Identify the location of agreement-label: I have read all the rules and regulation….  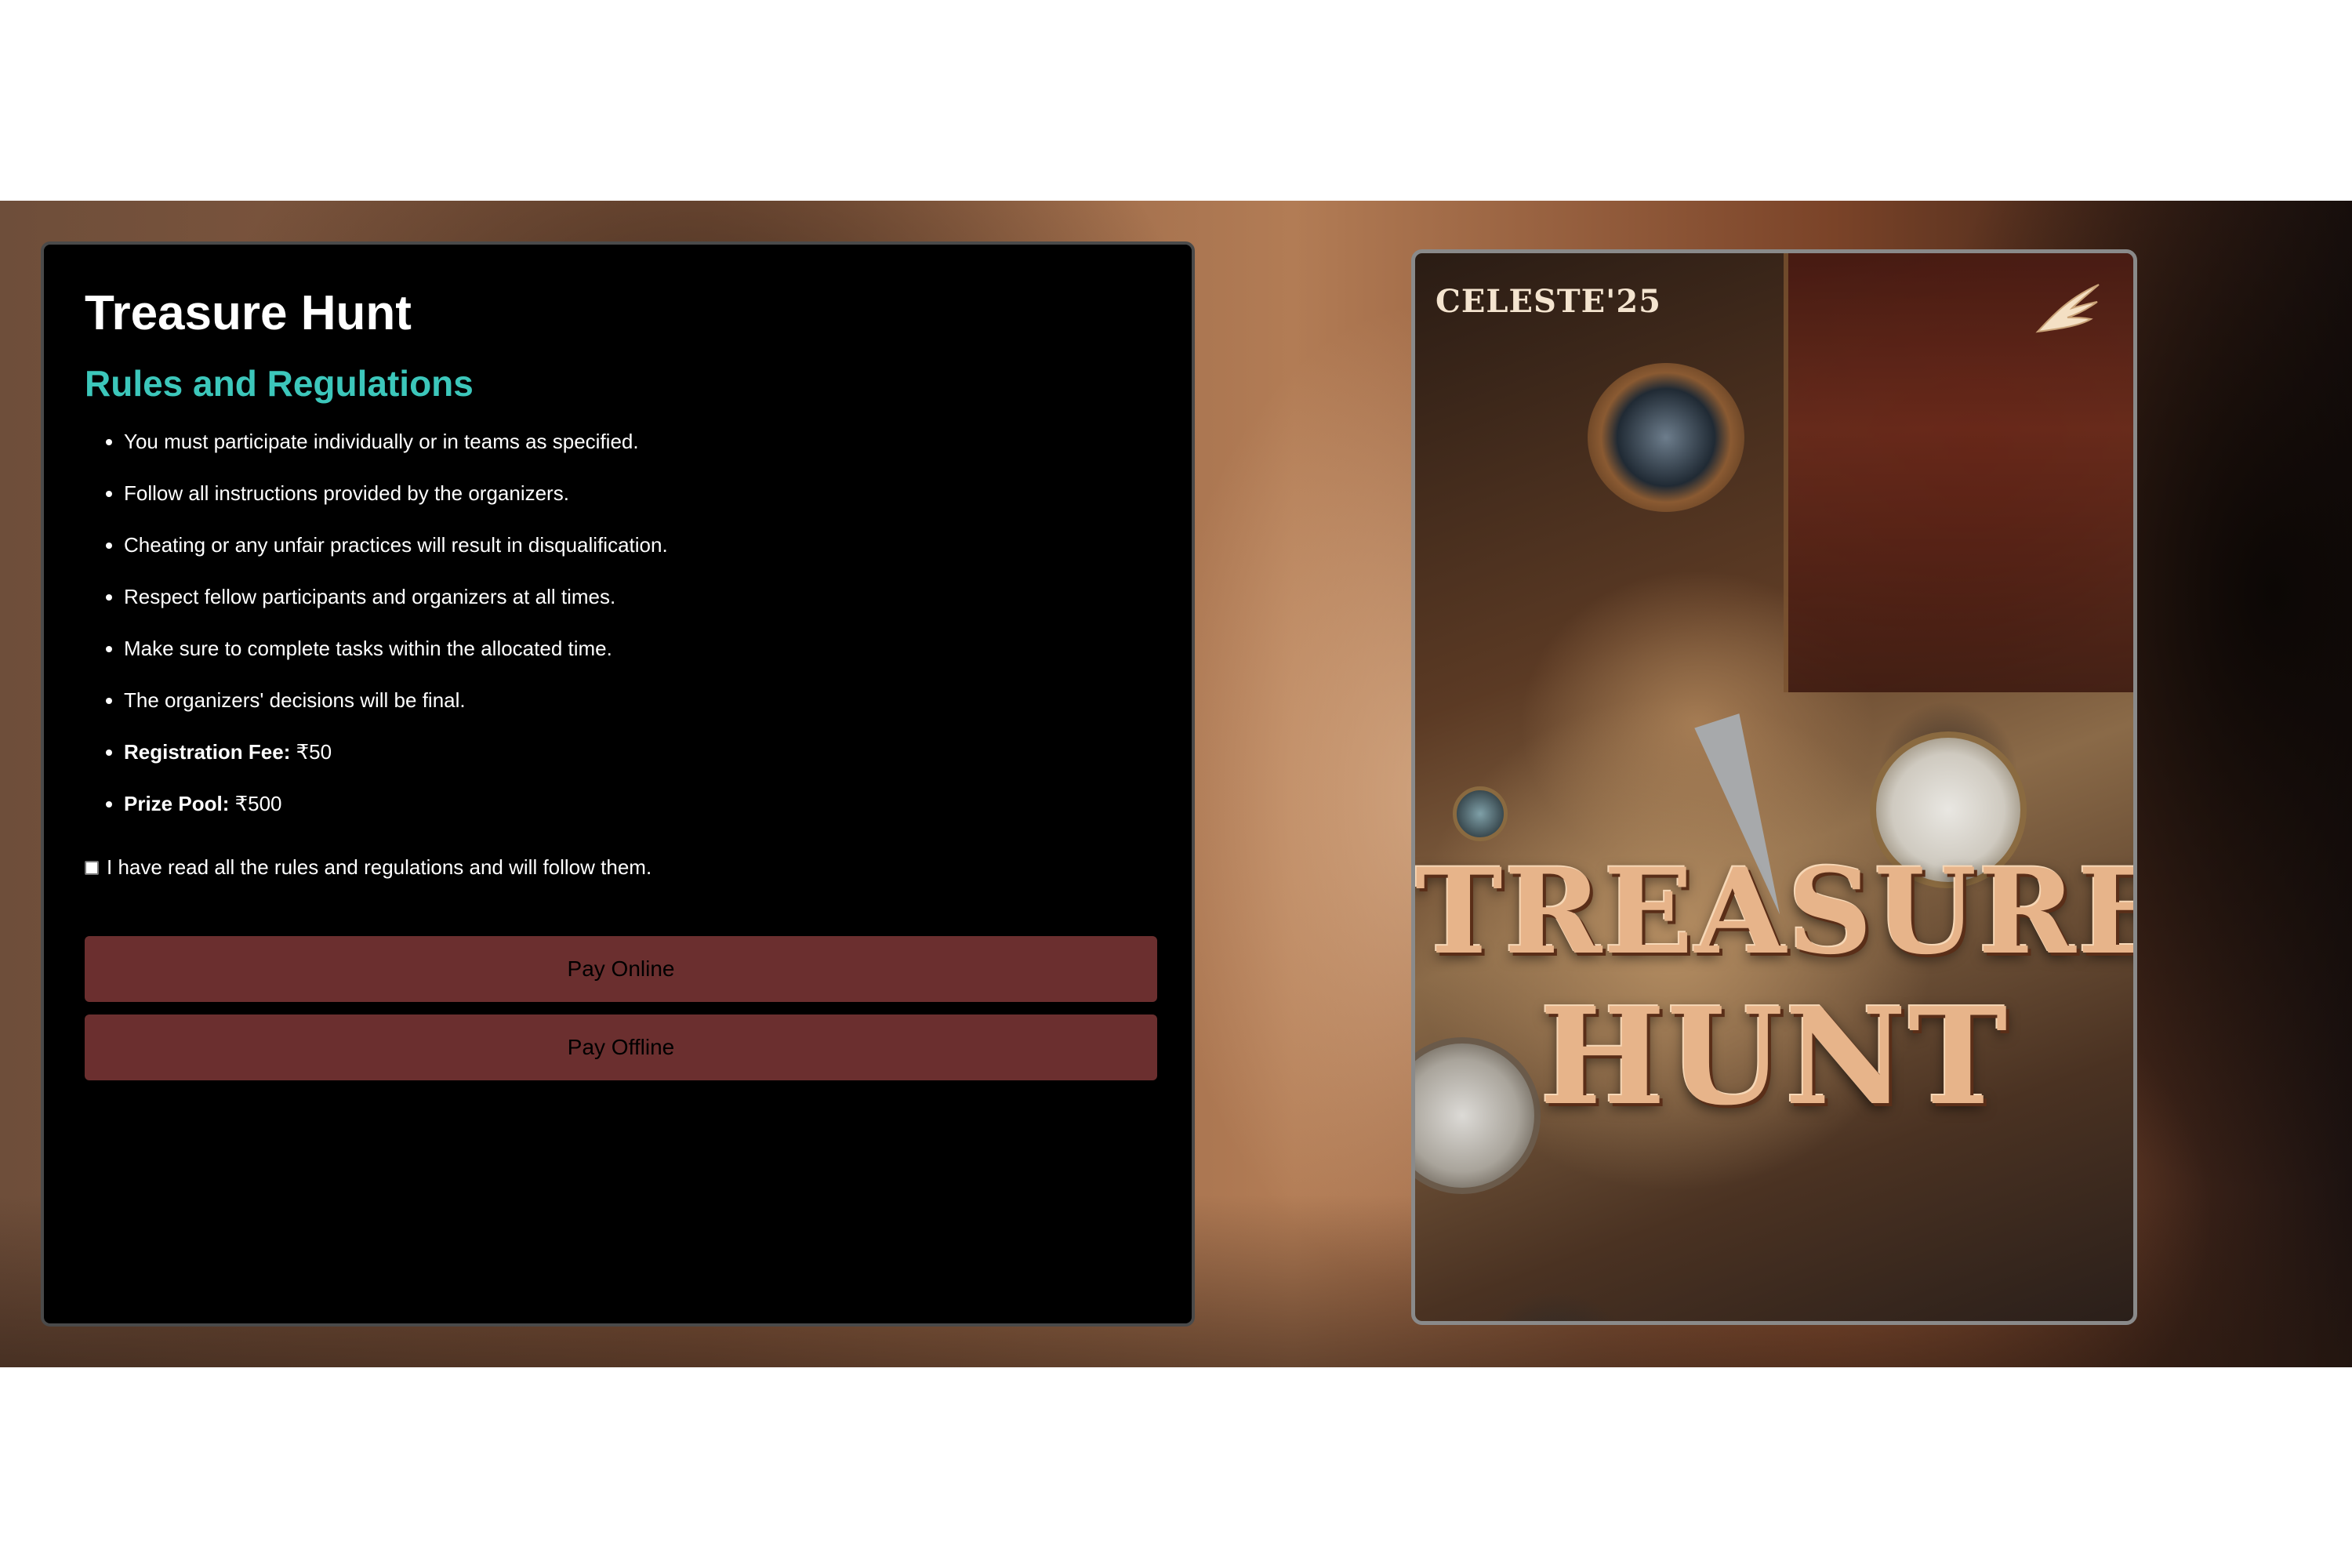
(379, 868).